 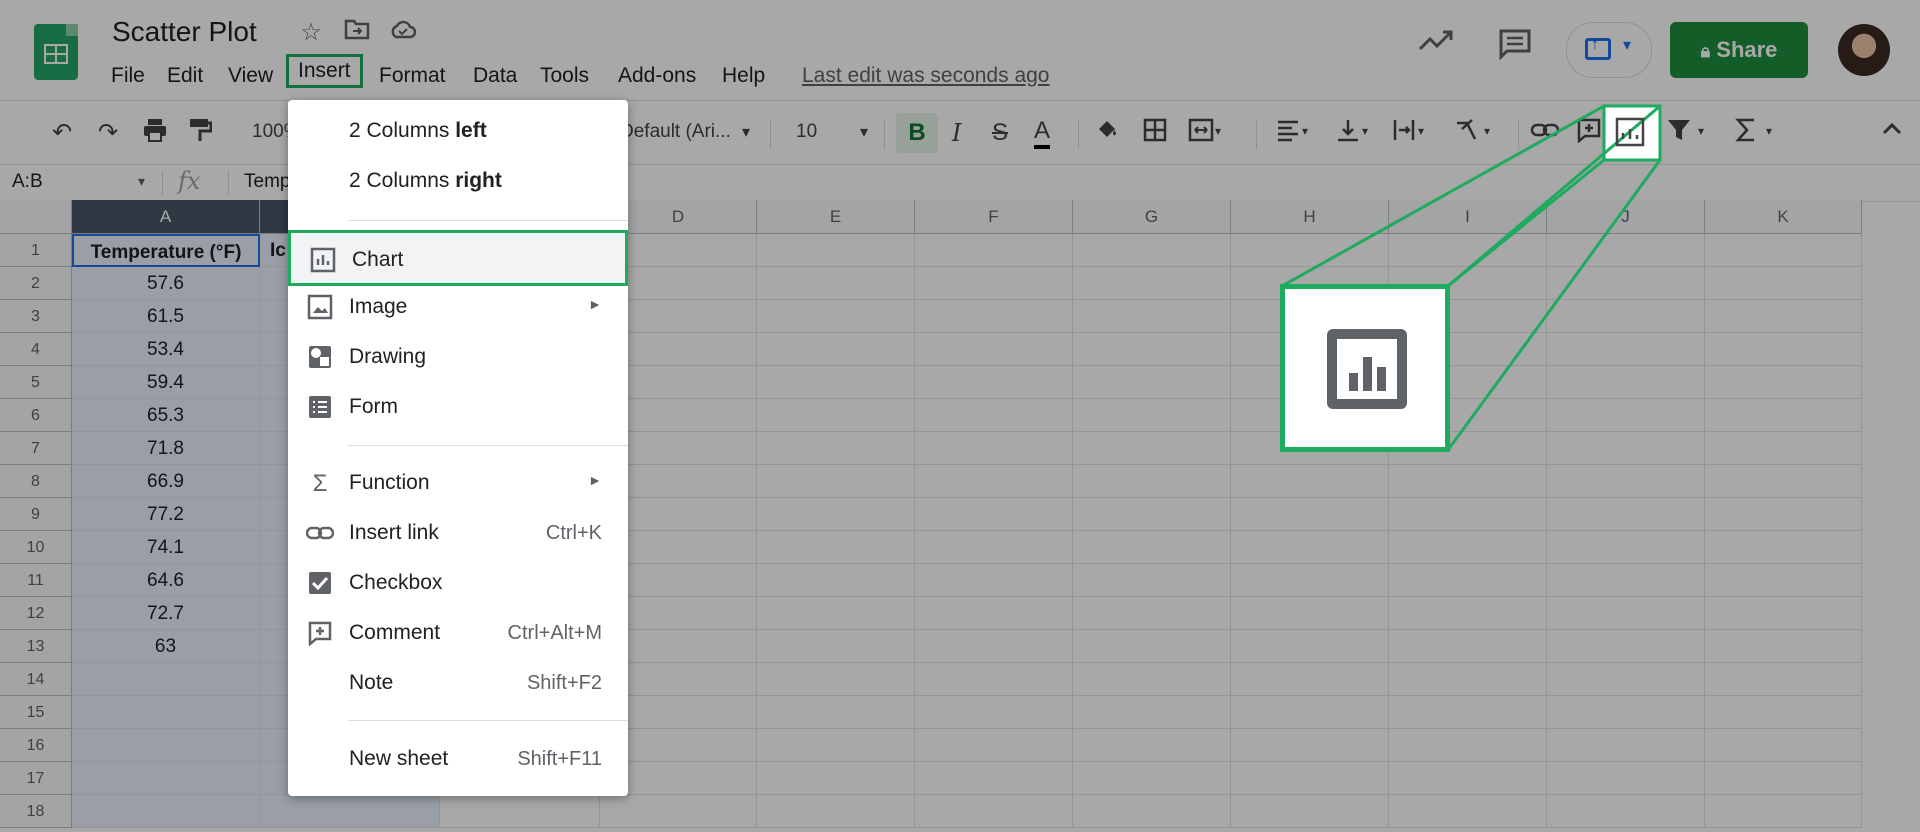 What do you see at coordinates (373, 406) in the screenshot?
I see `menu-item-label: Form` at bounding box center [373, 406].